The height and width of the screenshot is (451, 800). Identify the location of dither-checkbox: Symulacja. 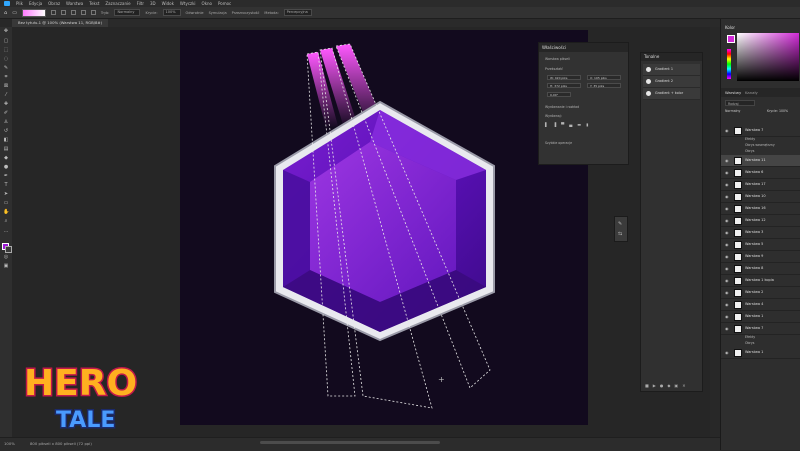
(218, 13).